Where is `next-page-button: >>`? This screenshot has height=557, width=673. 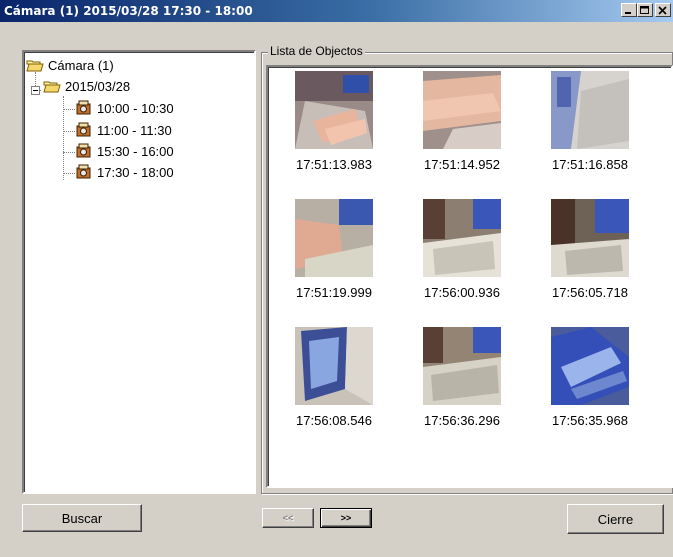
next-page-button: >> is located at coordinates (346, 518).